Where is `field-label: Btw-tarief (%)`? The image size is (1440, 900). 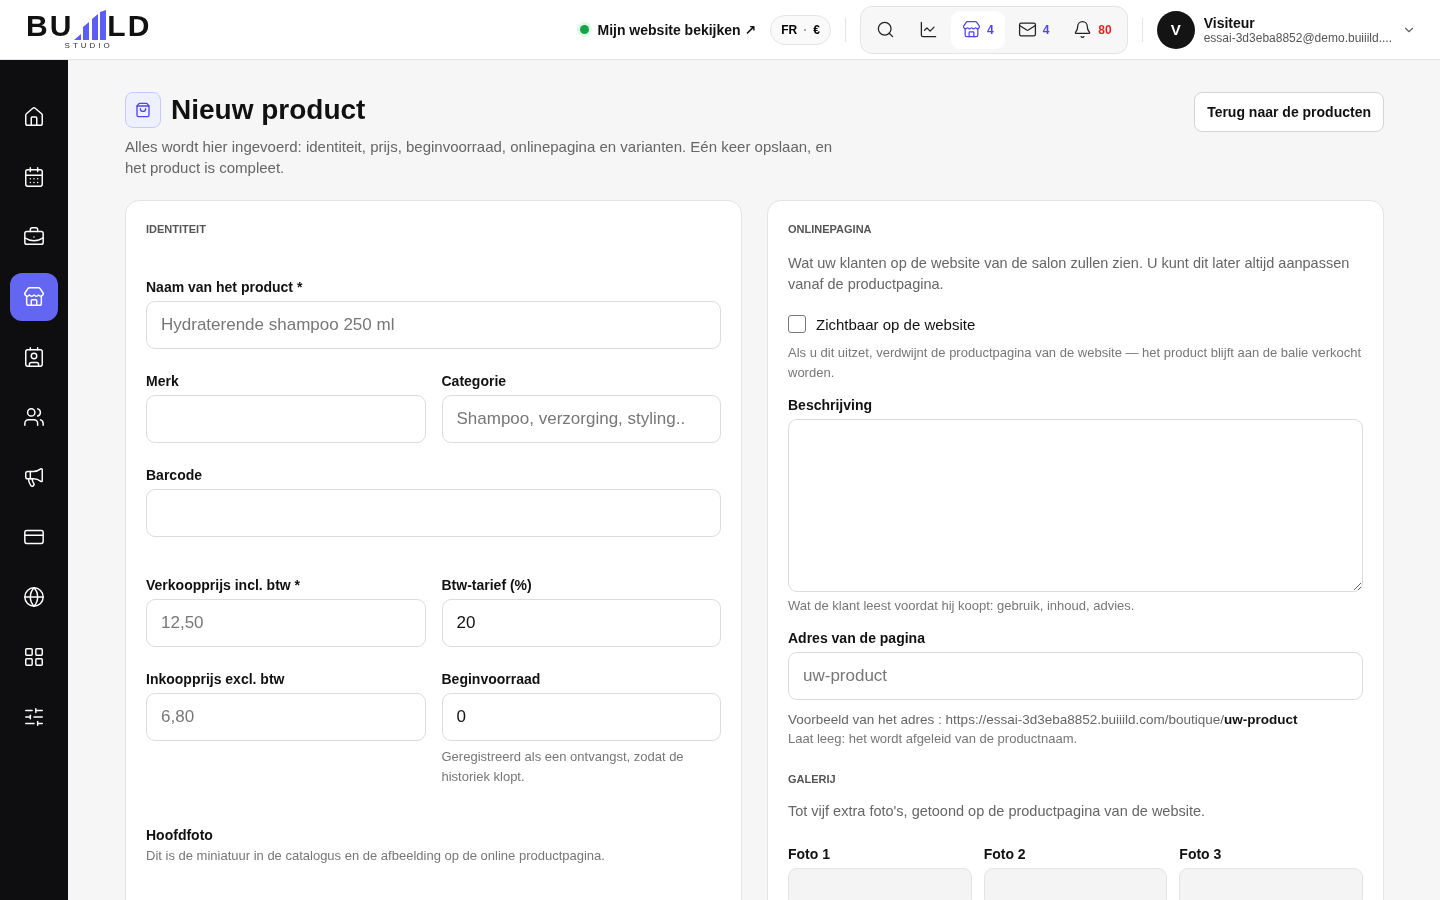
field-label: Btw-tarief (%) is located at coordinates (487, 585).